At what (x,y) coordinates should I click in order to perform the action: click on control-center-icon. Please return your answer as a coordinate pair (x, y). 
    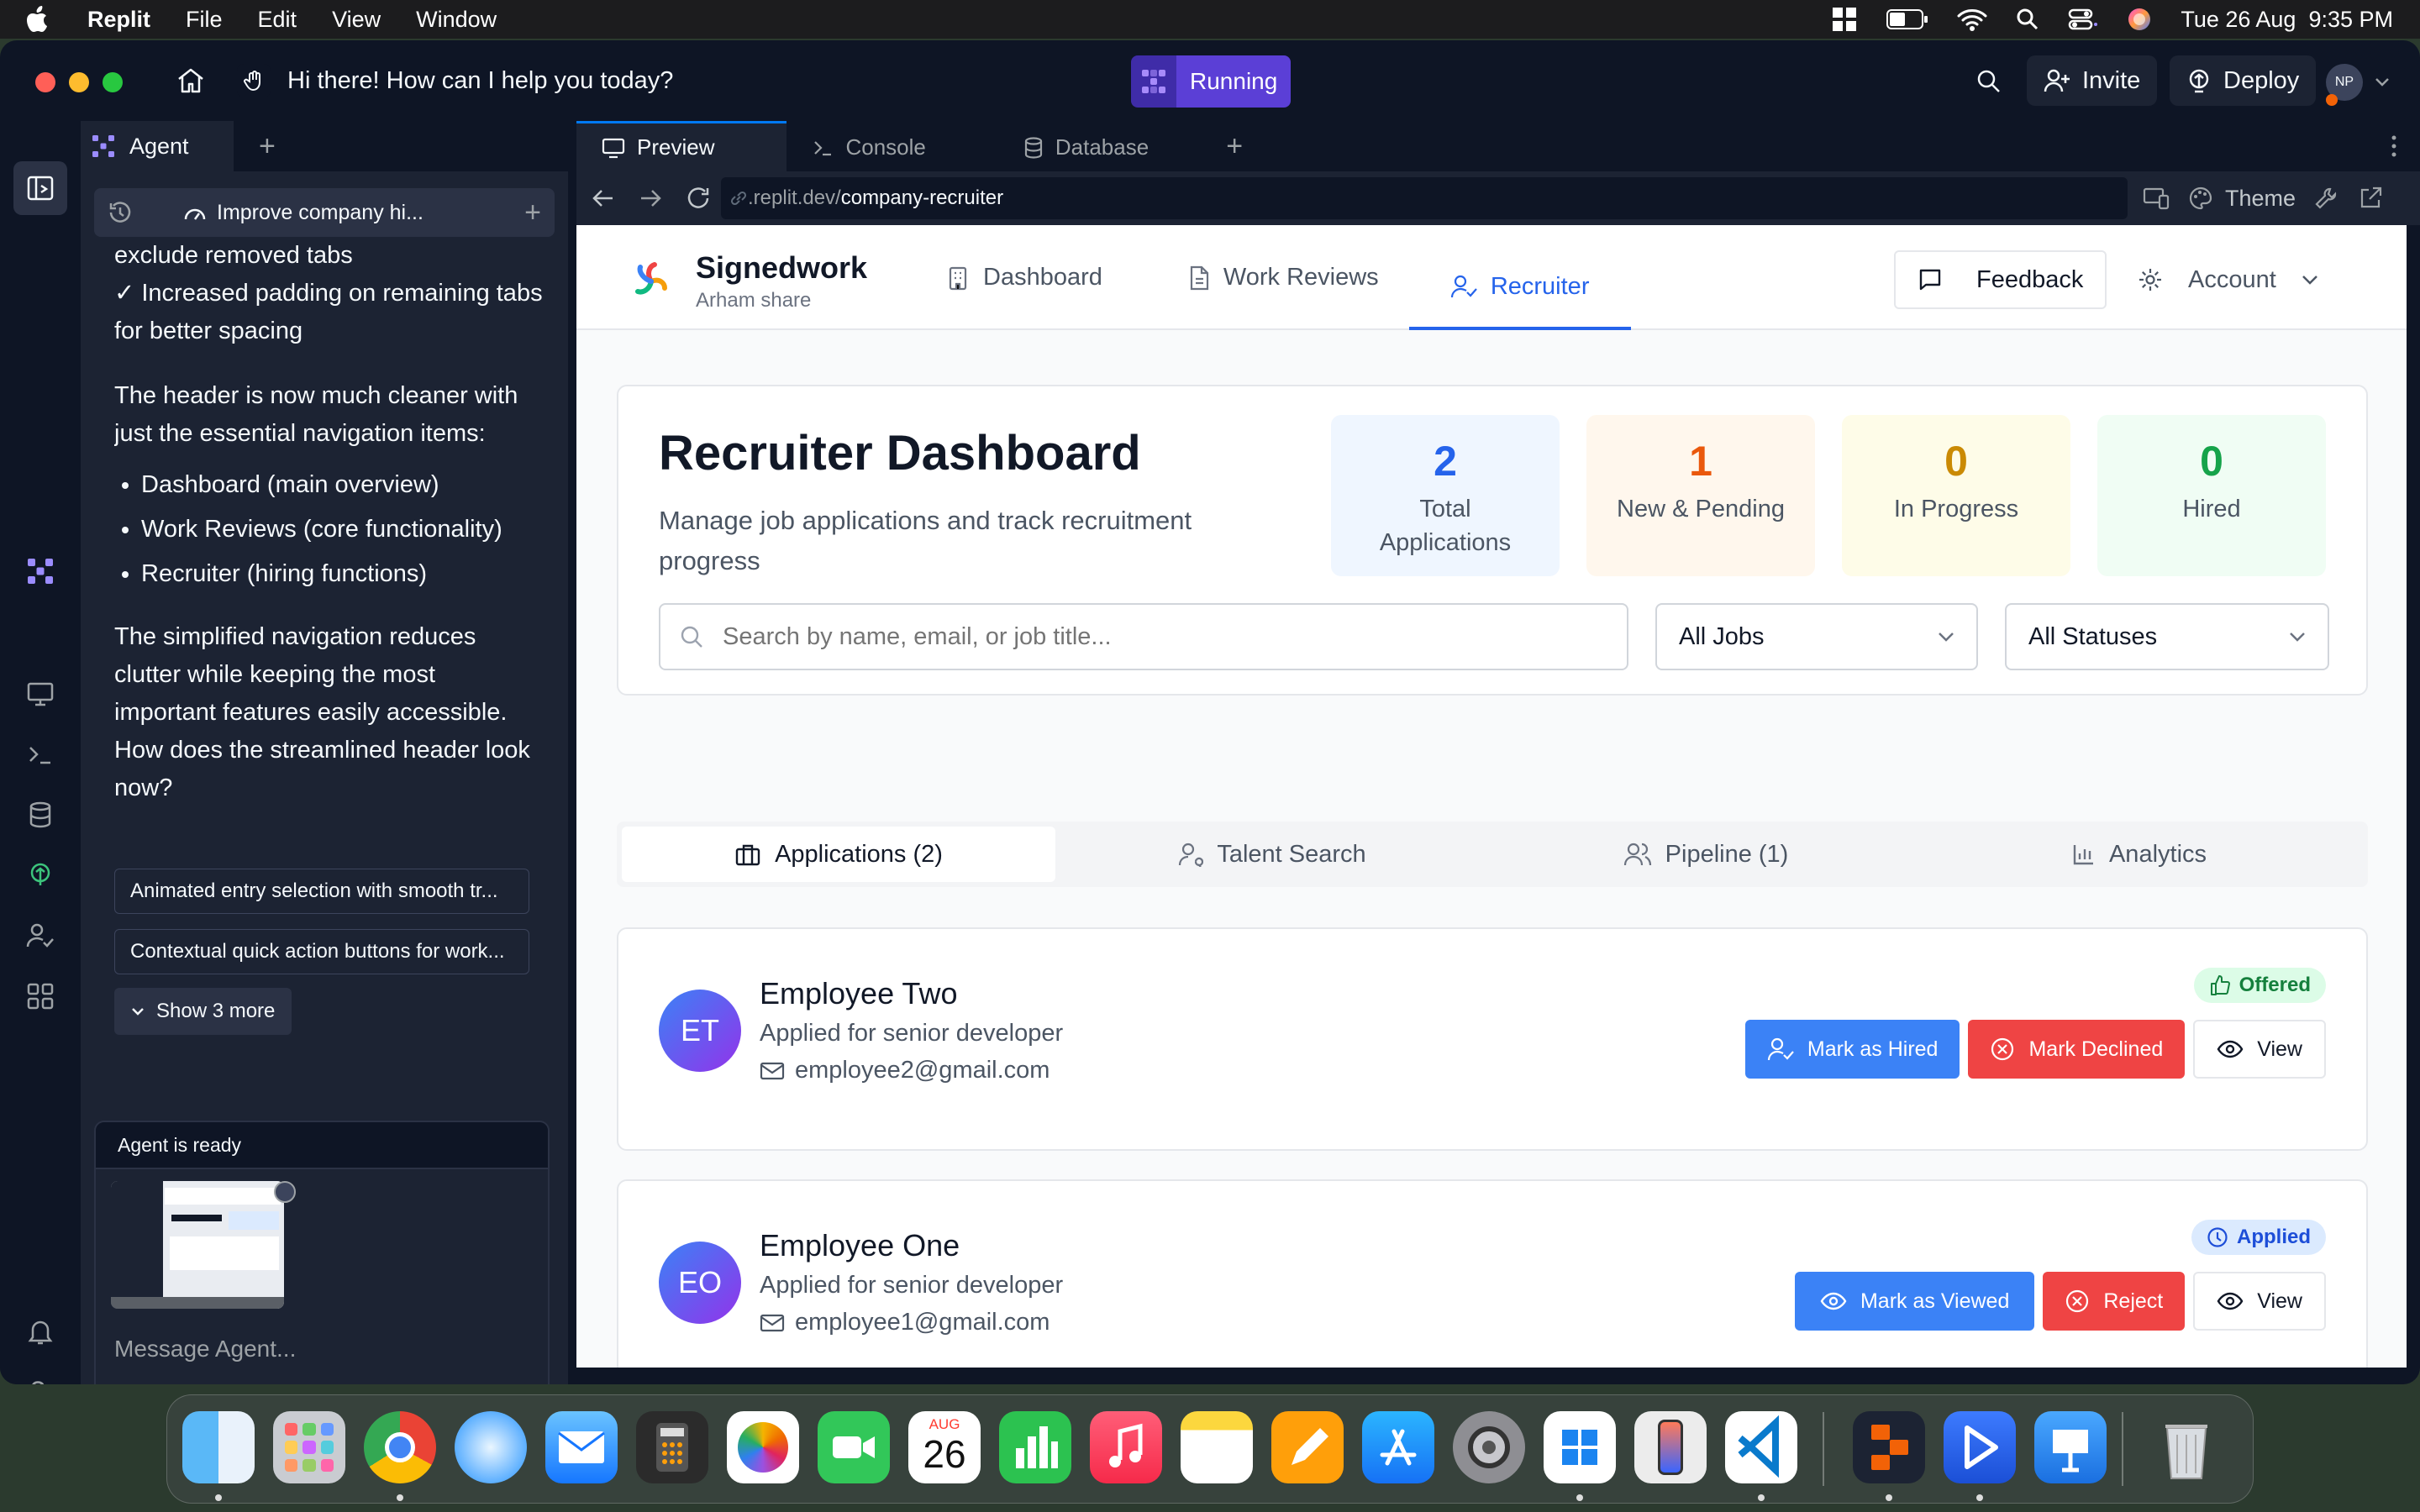
    Looking at the image, I should click on (2083, 19).